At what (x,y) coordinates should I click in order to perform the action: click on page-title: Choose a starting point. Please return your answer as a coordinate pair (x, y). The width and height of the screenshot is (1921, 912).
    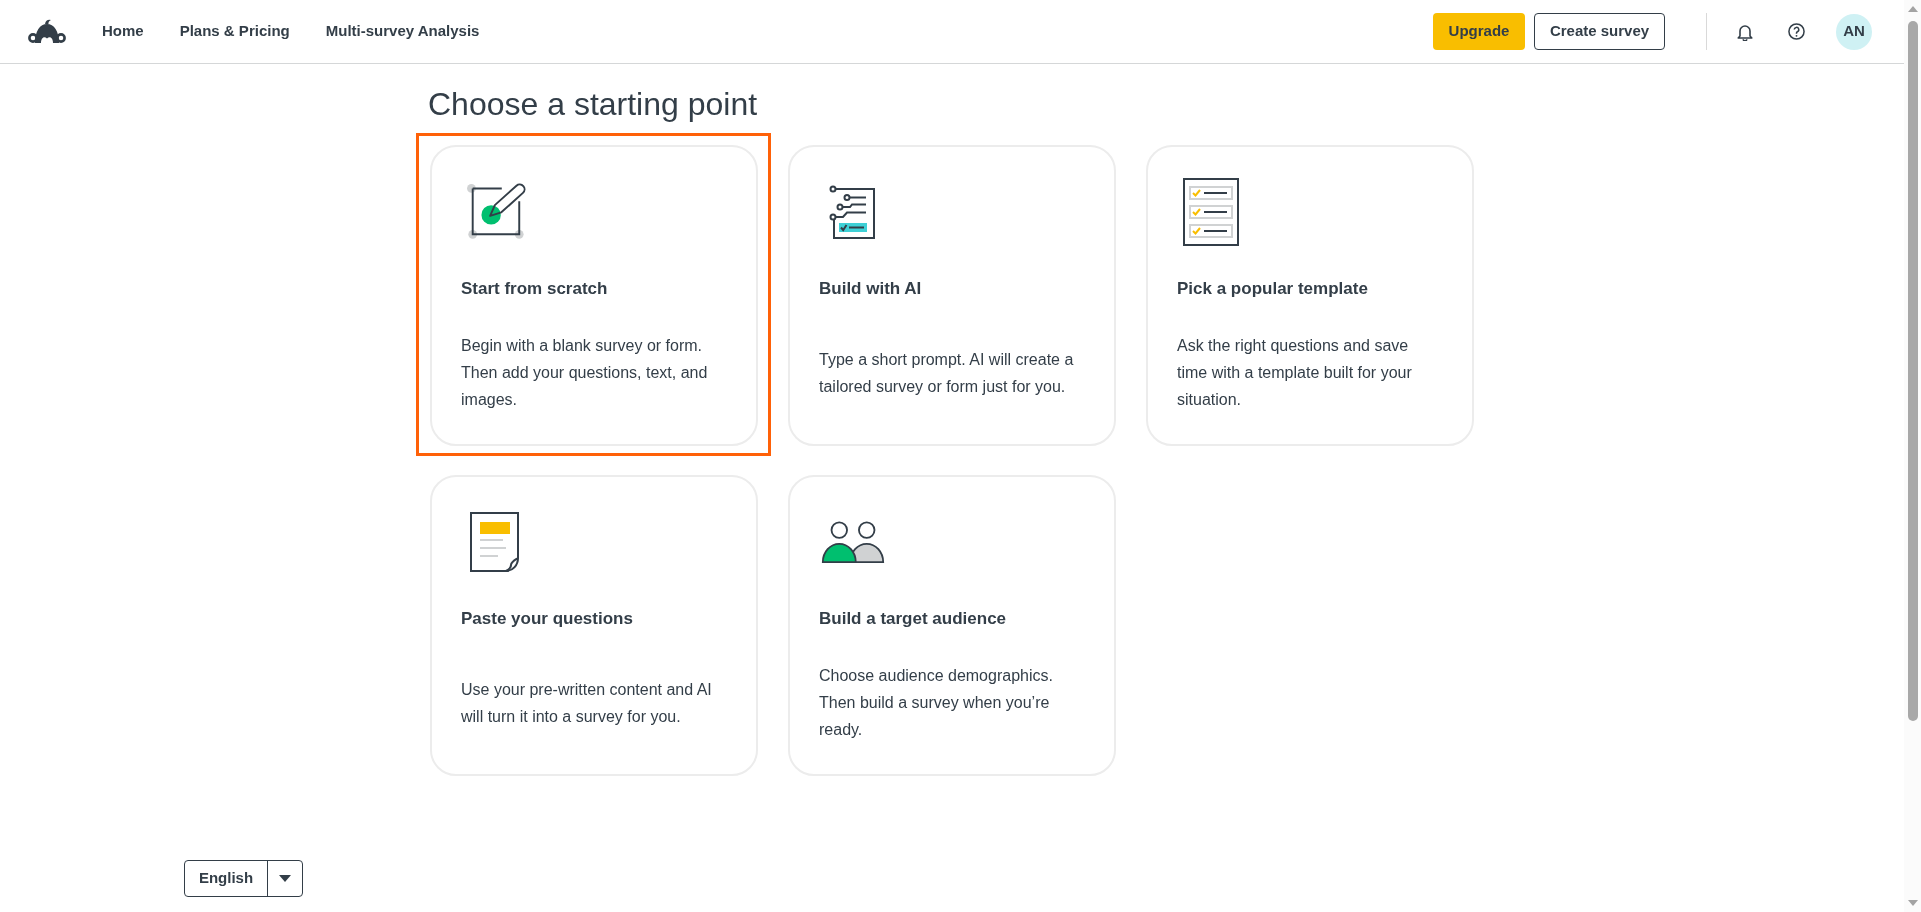
    Looking at the image, I should click on (593, 104).